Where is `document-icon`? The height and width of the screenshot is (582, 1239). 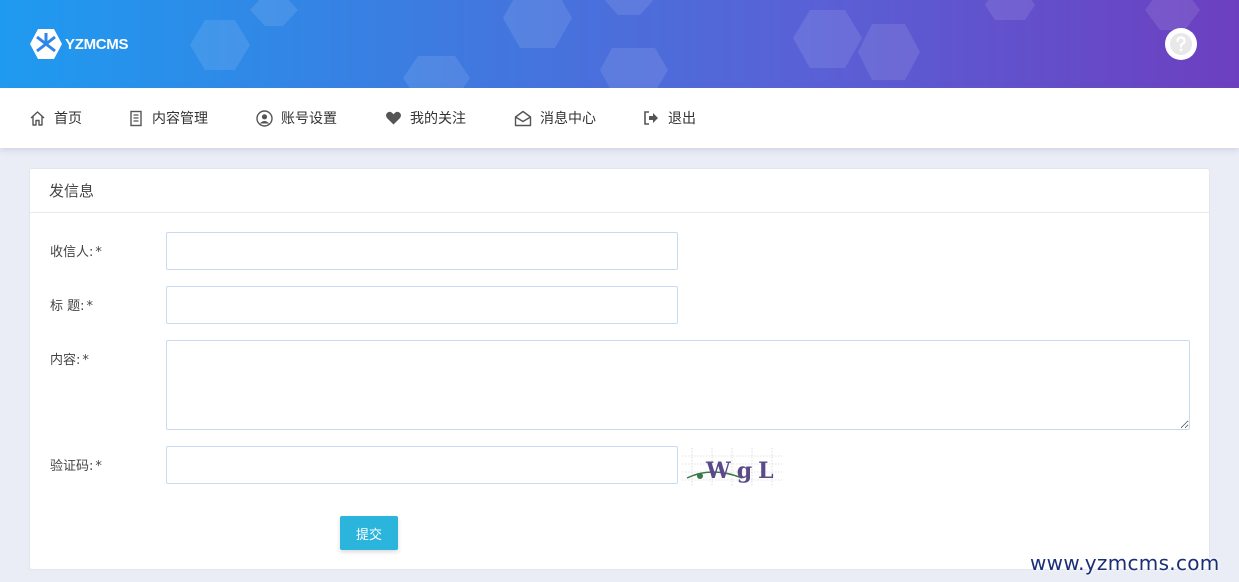
document-icon is located at coordinates (136, 118).